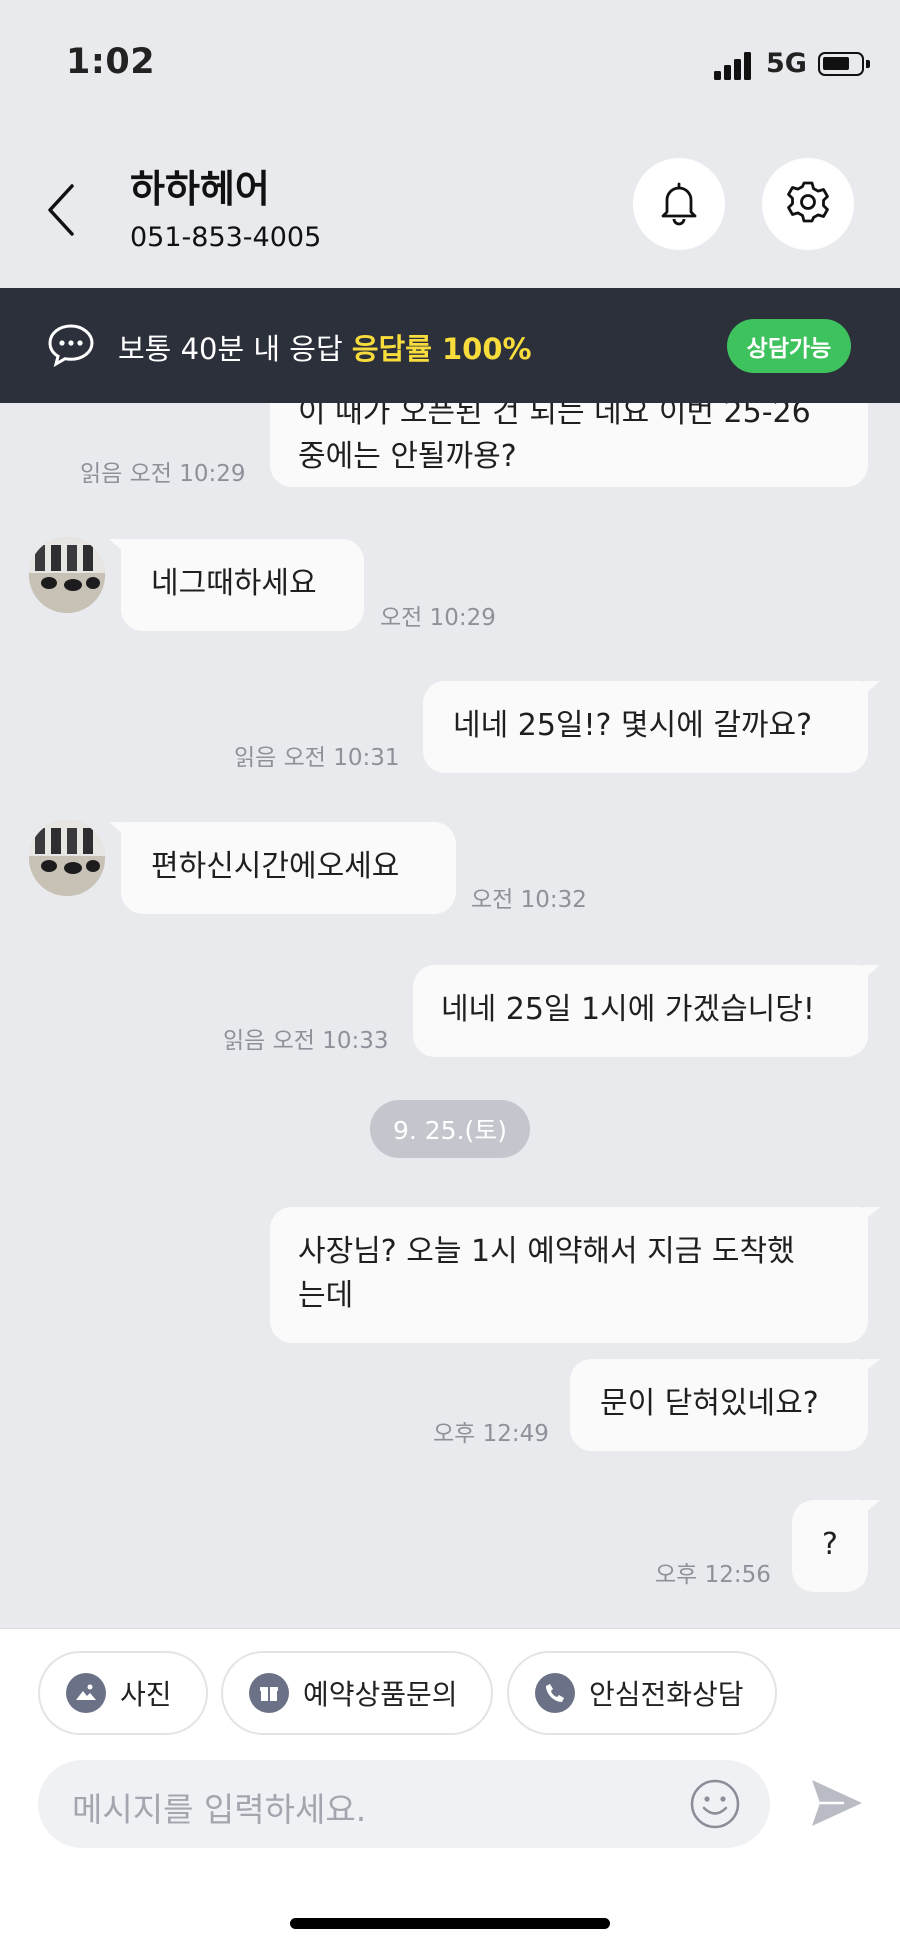 This screenshot has height=1950, width=900. What do you see at coordinates (71, 347) in the screenshot?
I see `chat-bubble-icon` at bounding box center [71, 347].